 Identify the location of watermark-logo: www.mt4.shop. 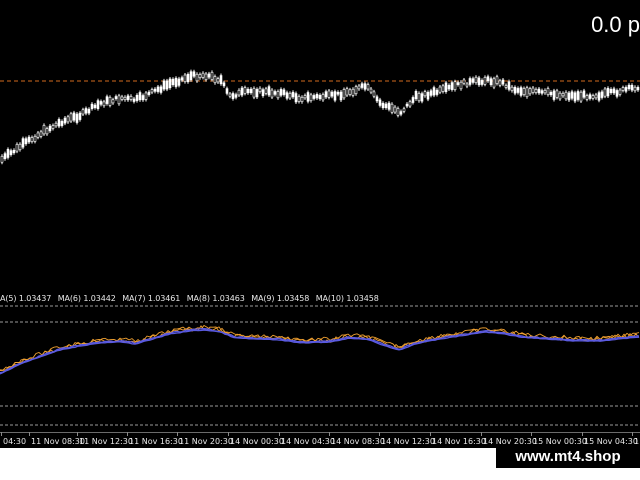
(568, 457).